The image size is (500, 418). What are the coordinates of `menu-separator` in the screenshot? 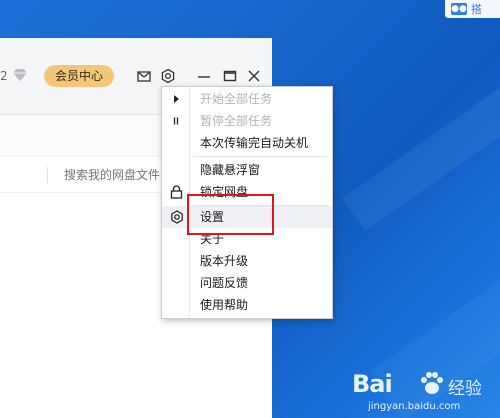 It's located at (261, 156).